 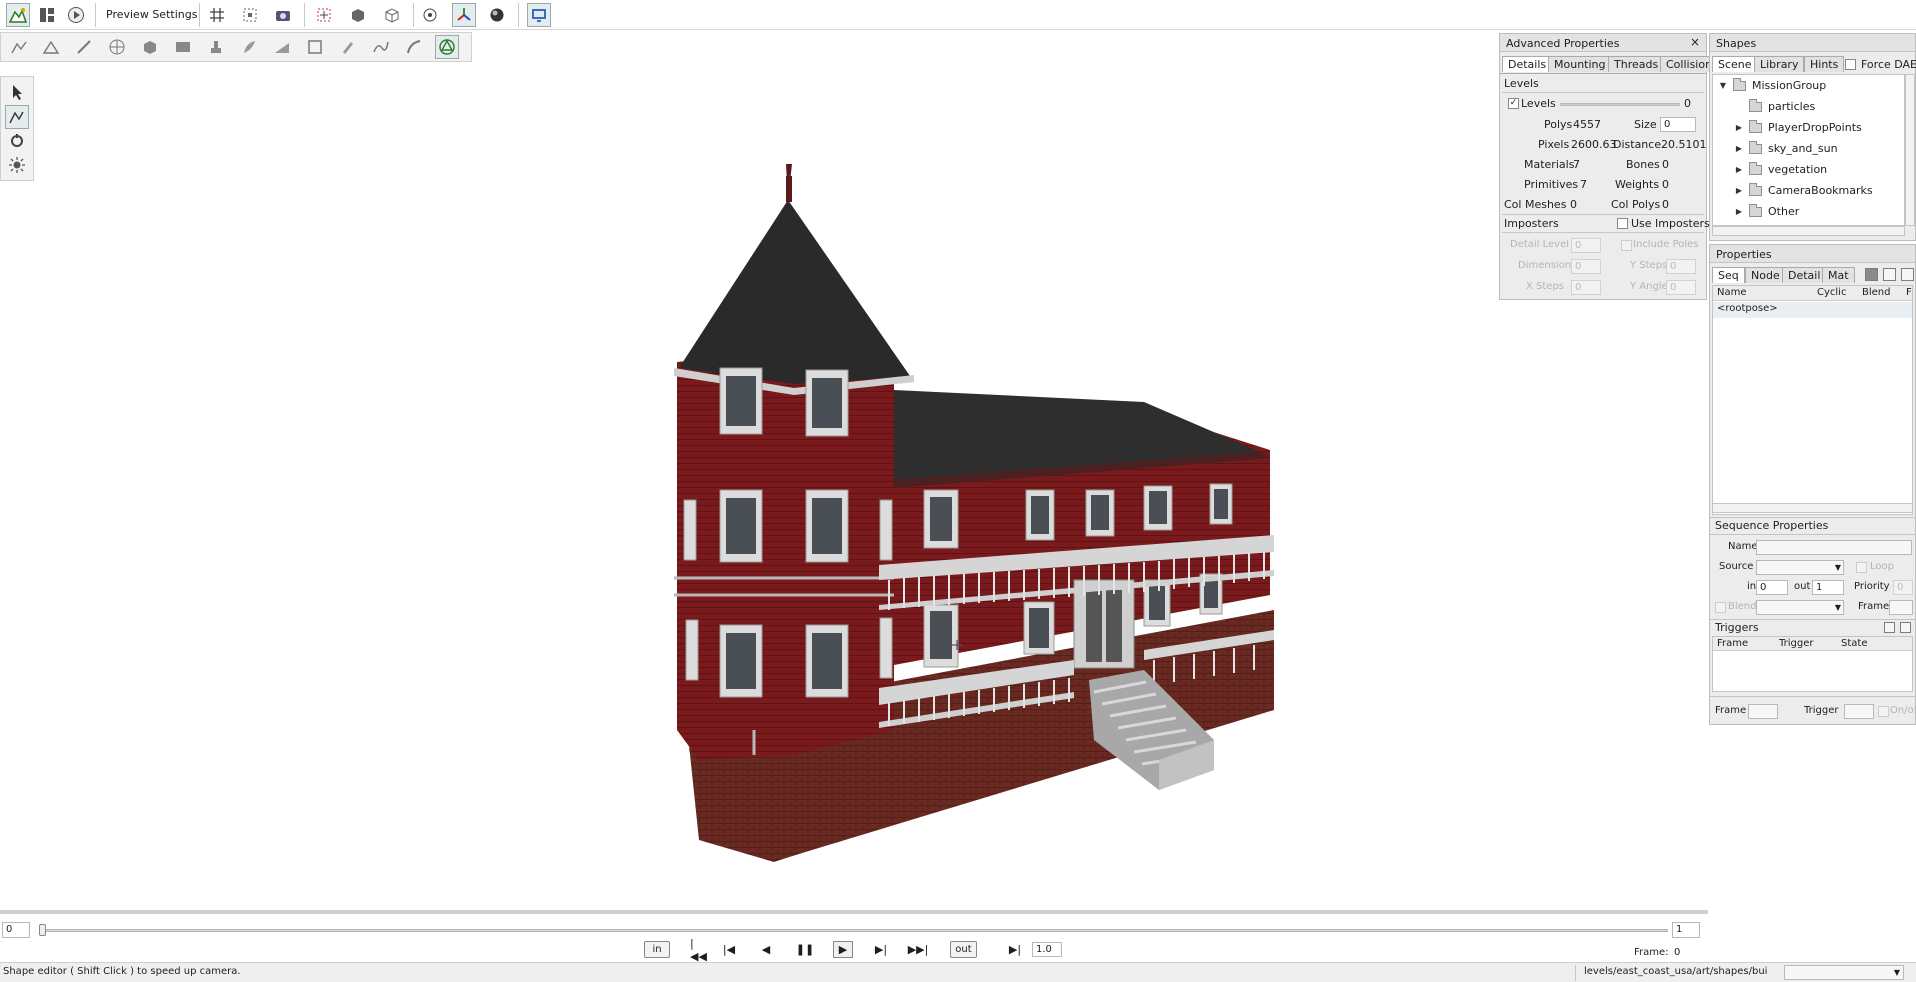 What do you see at coordinates (1626, 245) in the screenshot?
I see `include-poles-checkbox` at bounding box center [1626, 245].